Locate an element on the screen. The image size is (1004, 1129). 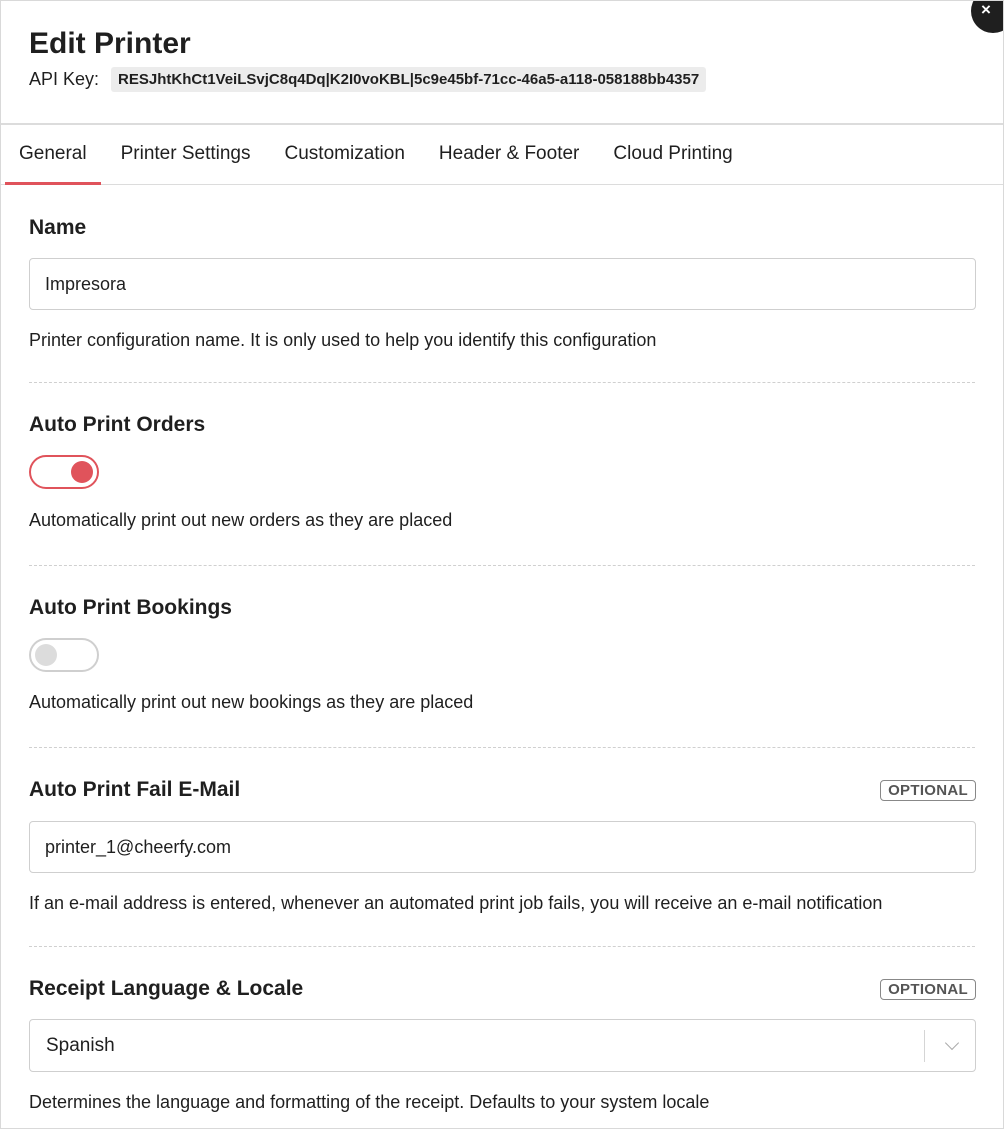
api-key-label: API Key: is located at coordinates (64, 79).